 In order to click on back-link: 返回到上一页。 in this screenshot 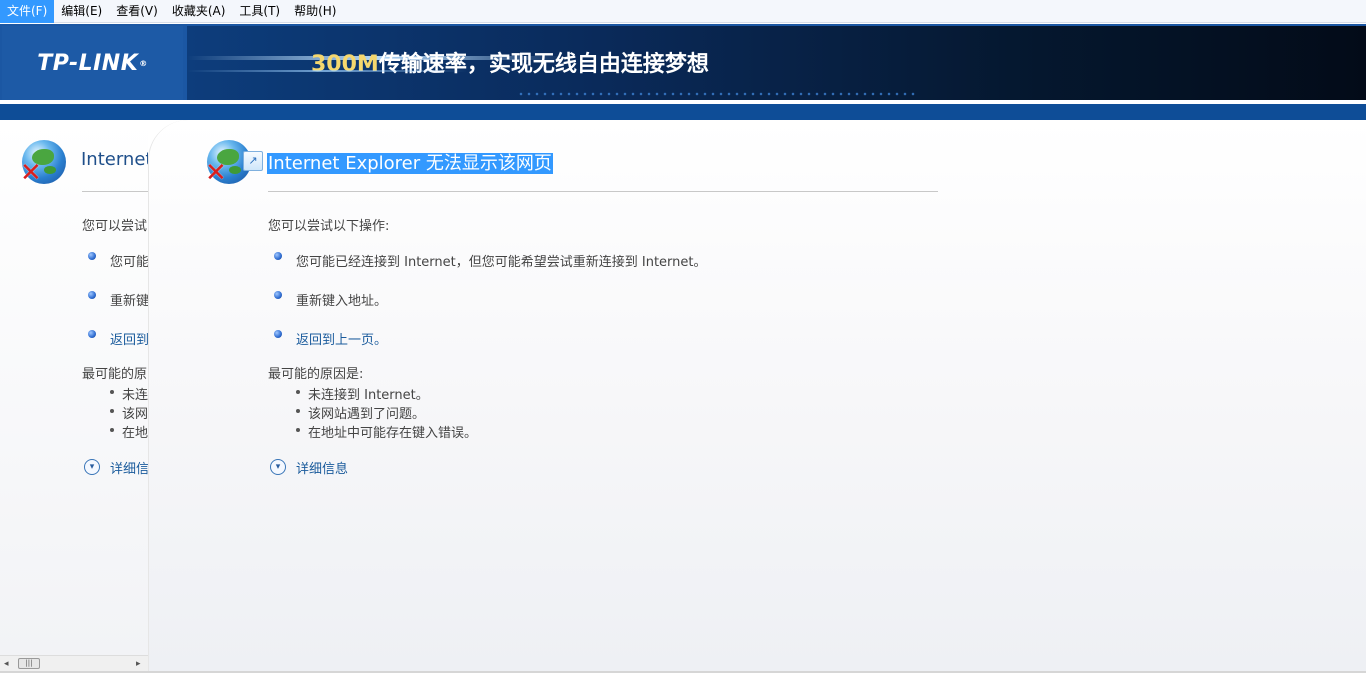, I will do `click(341, 338)`.